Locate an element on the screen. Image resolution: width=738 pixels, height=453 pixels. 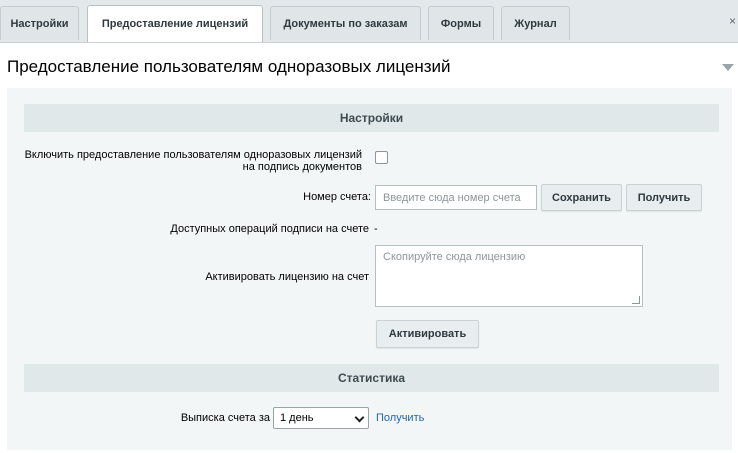
tab-licenses: Предоставление лицензий is located at coordinates (175, 23).